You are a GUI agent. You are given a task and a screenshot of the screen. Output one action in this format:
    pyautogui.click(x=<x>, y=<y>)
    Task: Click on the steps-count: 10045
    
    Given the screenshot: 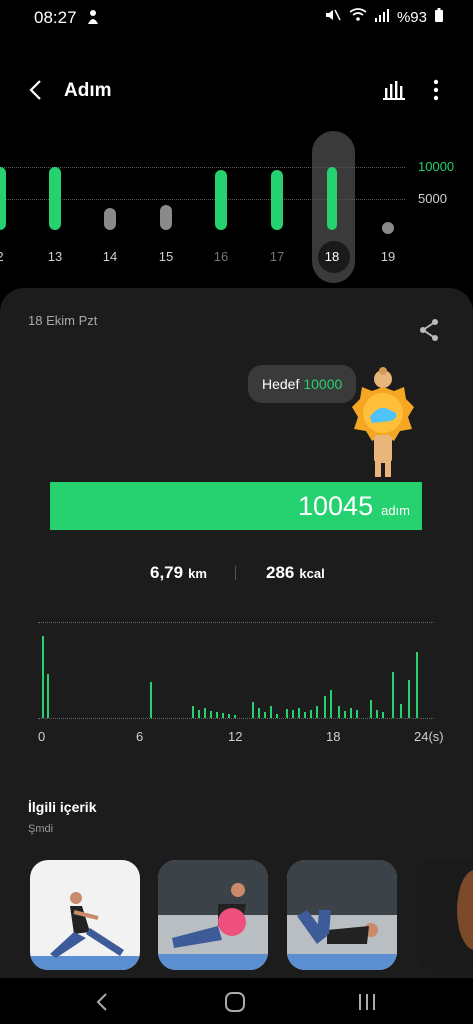 What is the action you would take?
    pyautogui.click(x=336, y=506)
    